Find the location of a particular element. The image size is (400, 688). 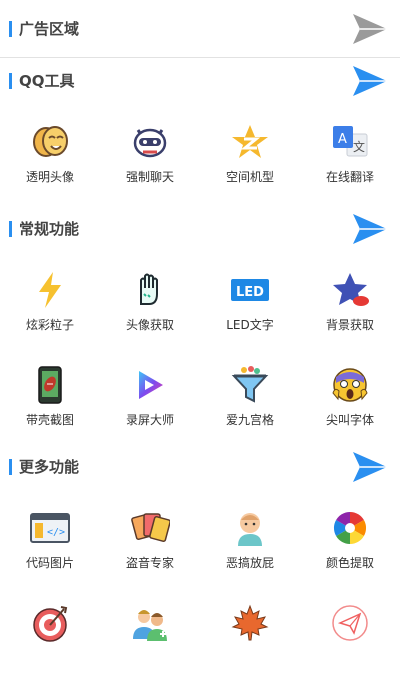

tool-label: 录屏大师 is located at coordinates (149, 420).